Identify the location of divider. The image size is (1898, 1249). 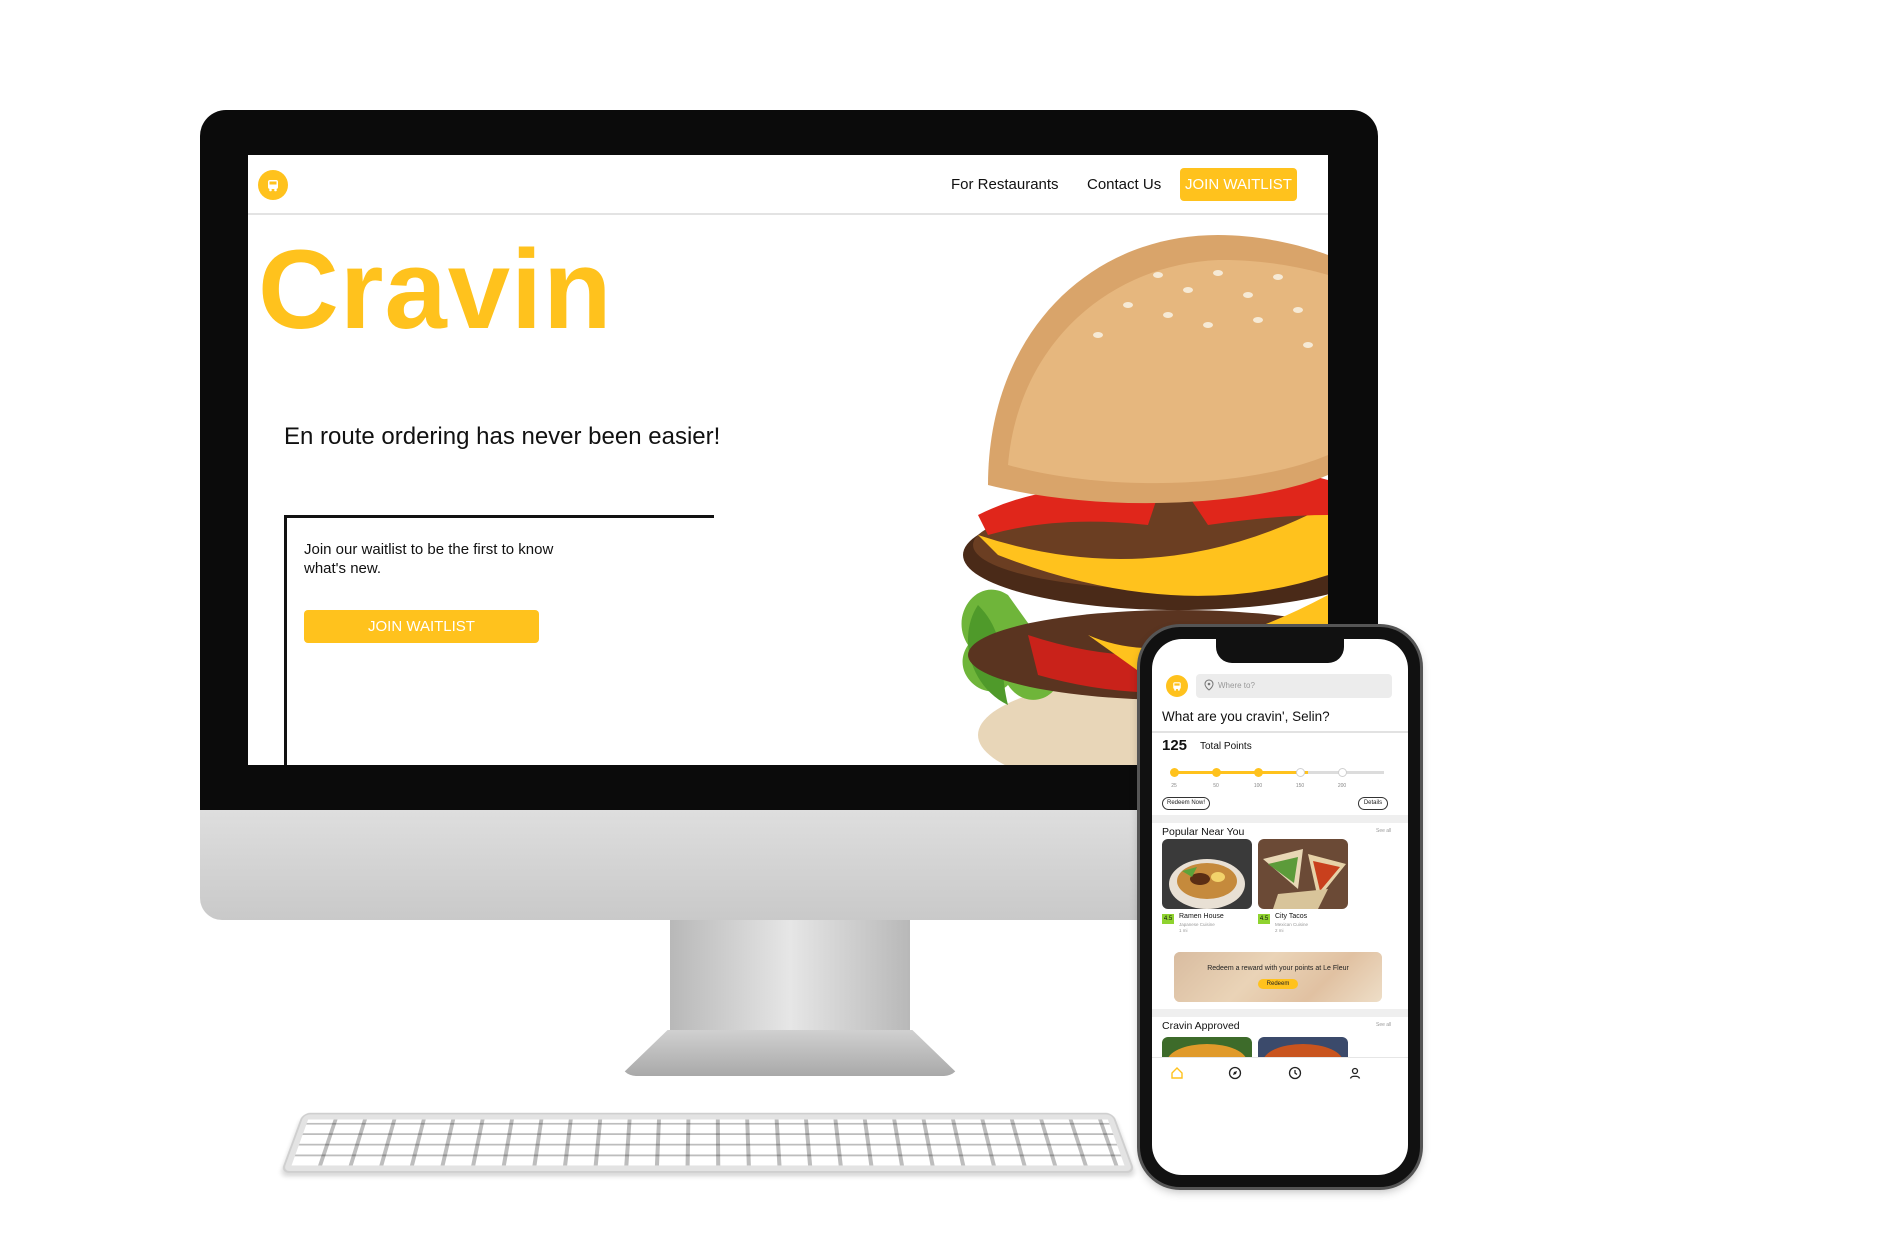
(1280, 732).